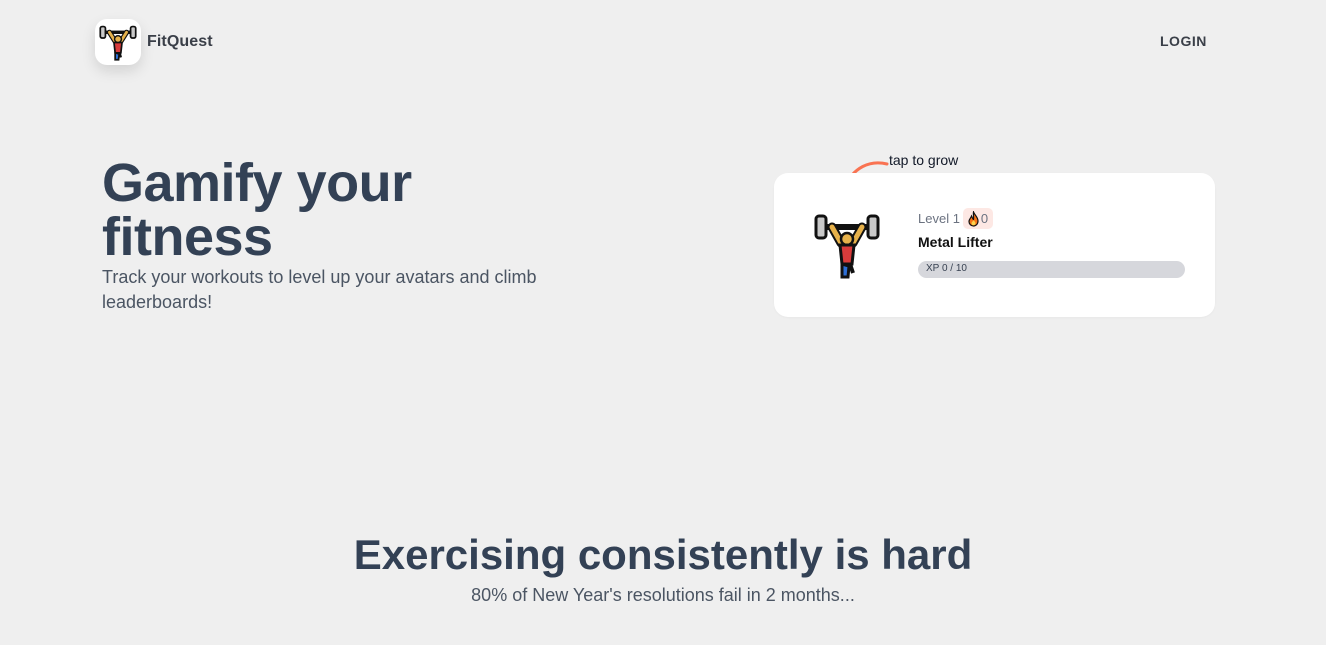  Describe the element at coordinates (1051, 269) in the screenshot. I see `xp-progress-bar: XP 0 / 10` at that location.